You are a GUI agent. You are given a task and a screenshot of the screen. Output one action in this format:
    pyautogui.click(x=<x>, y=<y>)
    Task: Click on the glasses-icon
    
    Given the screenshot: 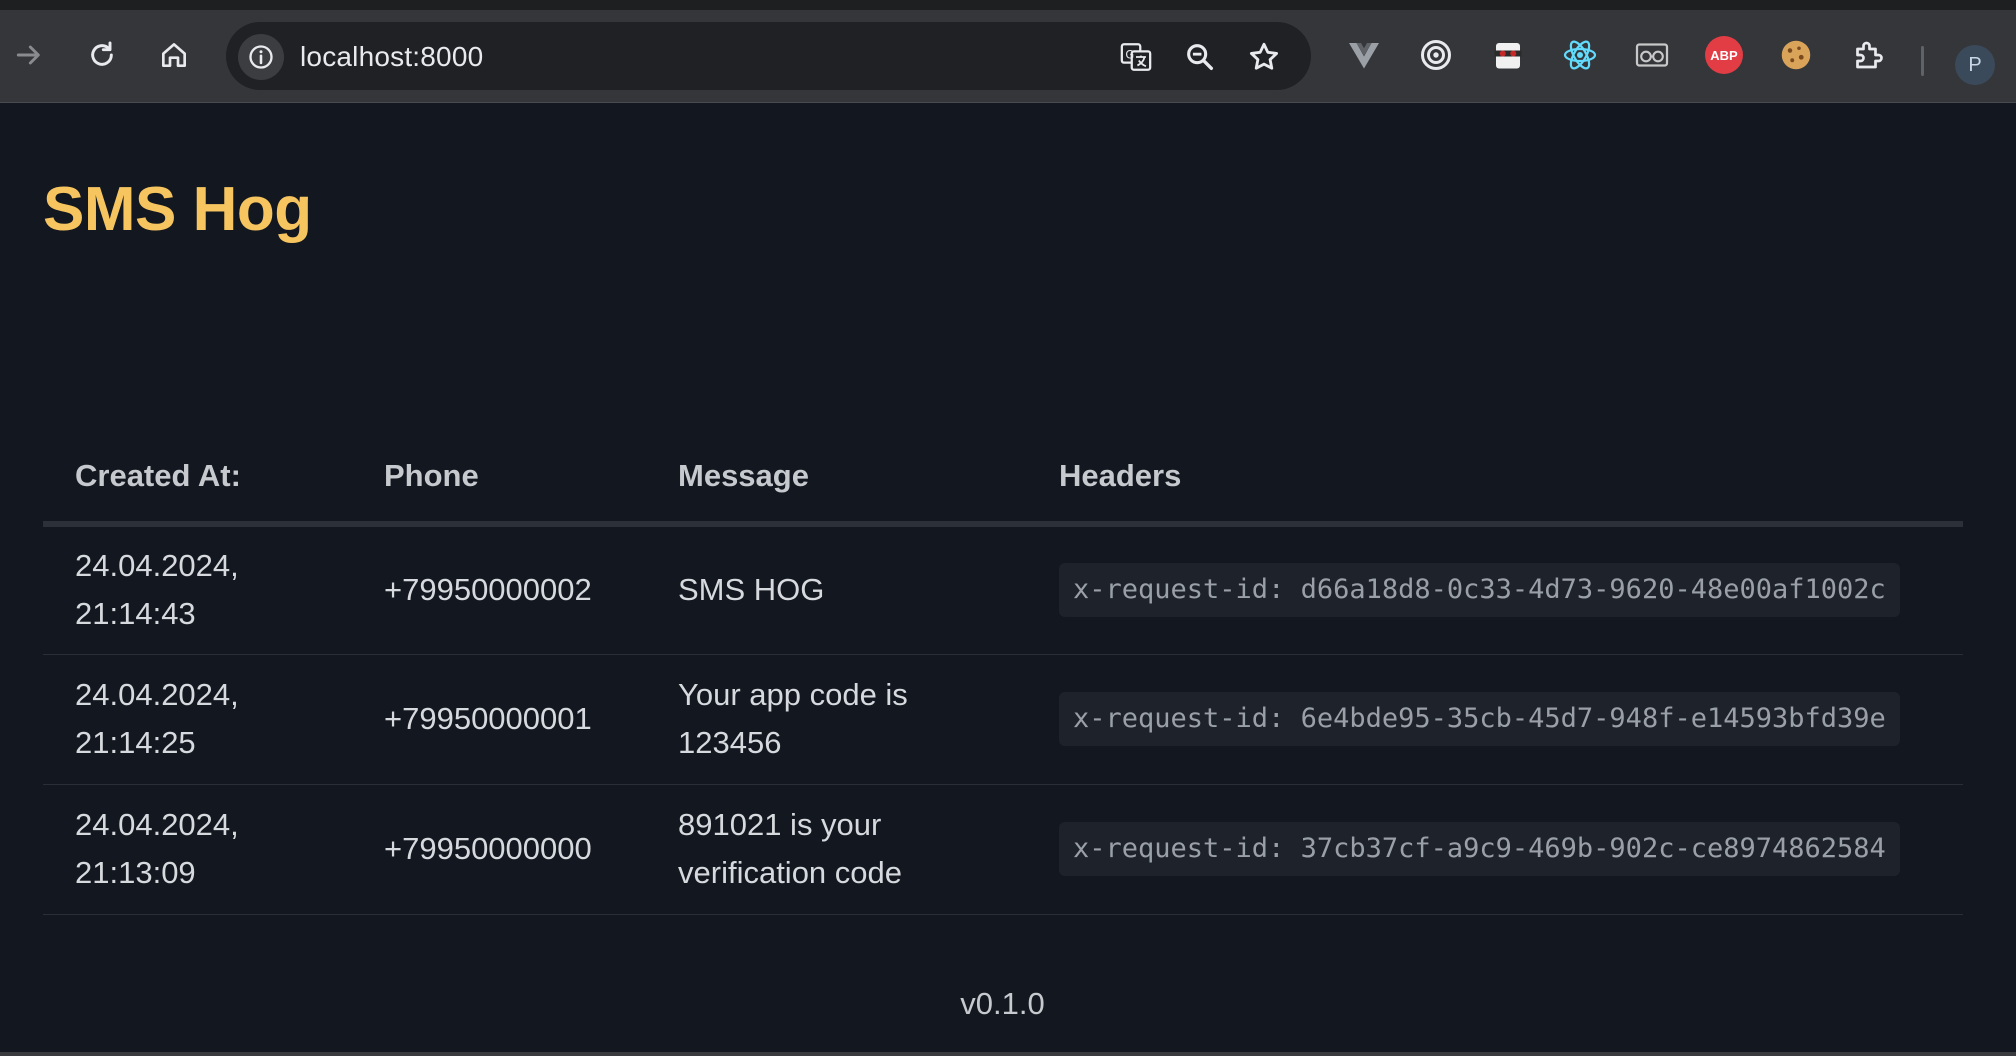 What is the action you would take?
    pyautogui.click(x=1652, y=55)
    